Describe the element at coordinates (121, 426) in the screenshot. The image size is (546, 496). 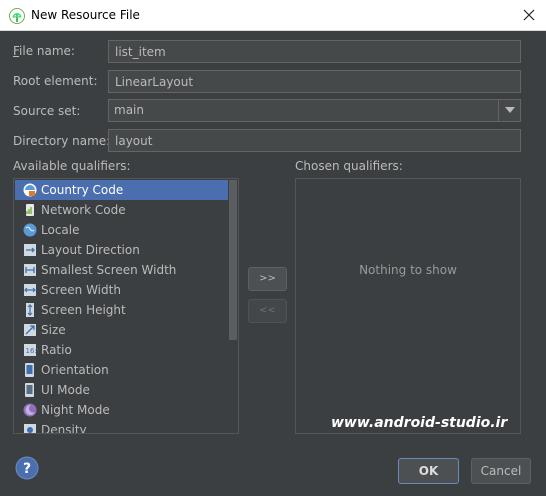
I see `qualifier-item-density: Density` at that location.